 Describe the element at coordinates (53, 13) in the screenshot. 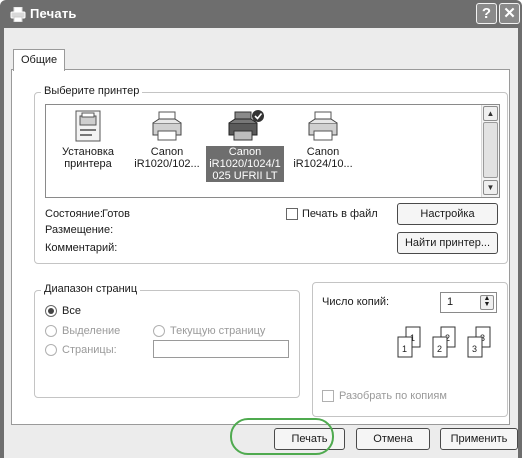

I see `window-title: Печать` at that location.